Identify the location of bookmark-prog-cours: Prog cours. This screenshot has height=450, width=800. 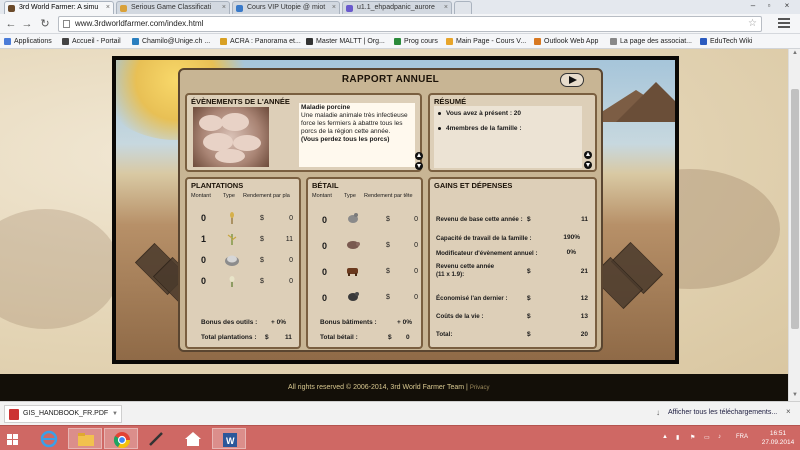
(416, 41).